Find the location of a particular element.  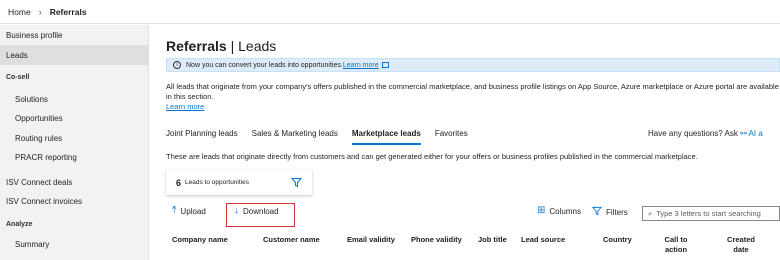

sparkle-icon: ⚯ is located at coordinates (743, 133).